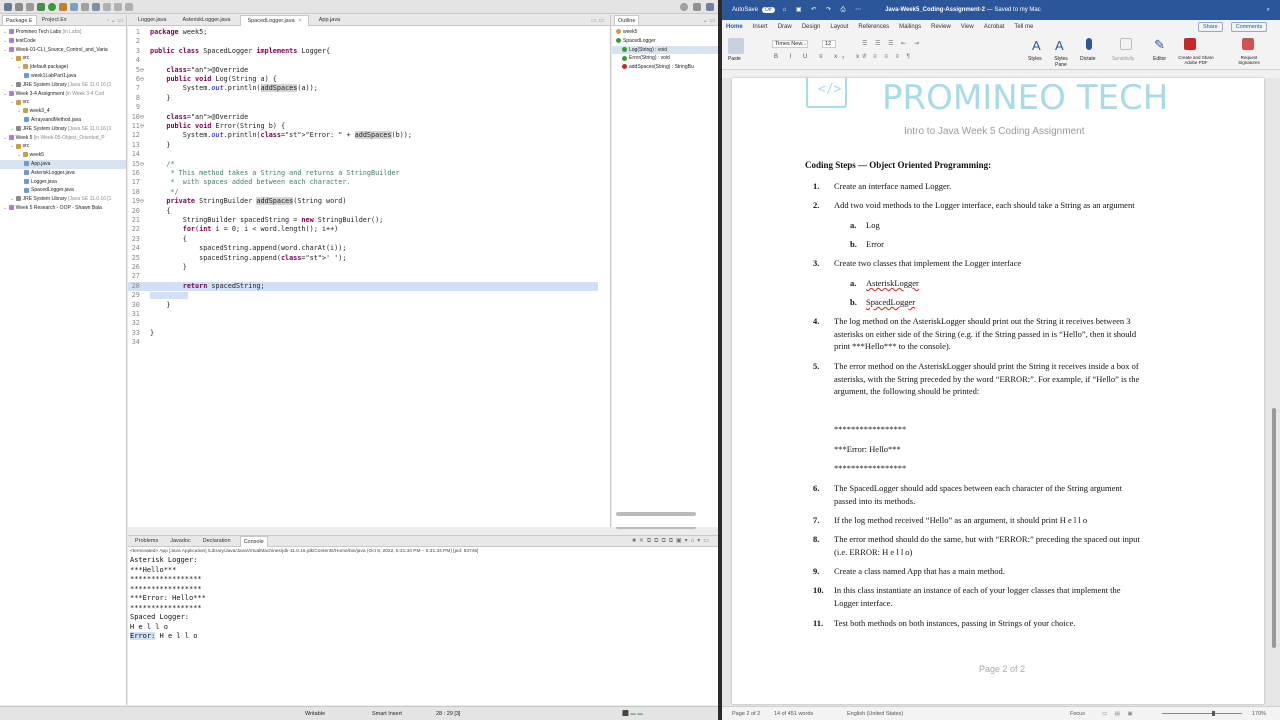 The height and width of the screenshot is (720, 1280). I want to click on open-type-icon, so click(96, 6).